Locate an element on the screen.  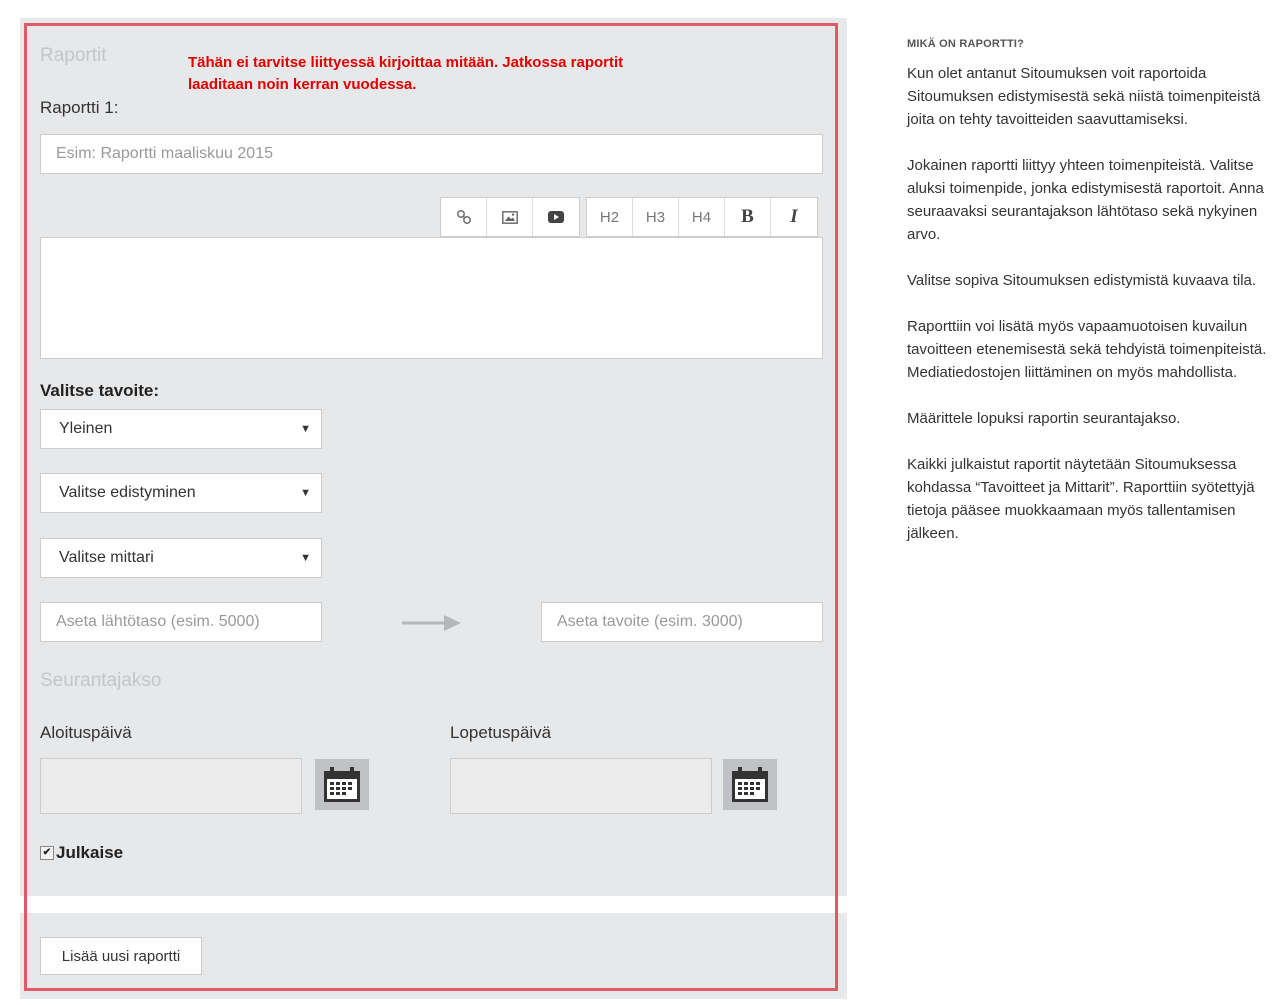
report-label: Raportti 1: is located at coordinates (79, 107).